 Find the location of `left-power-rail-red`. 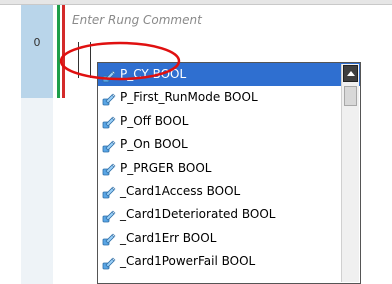

left-power-rail-red is located at coordinates (63, 51).